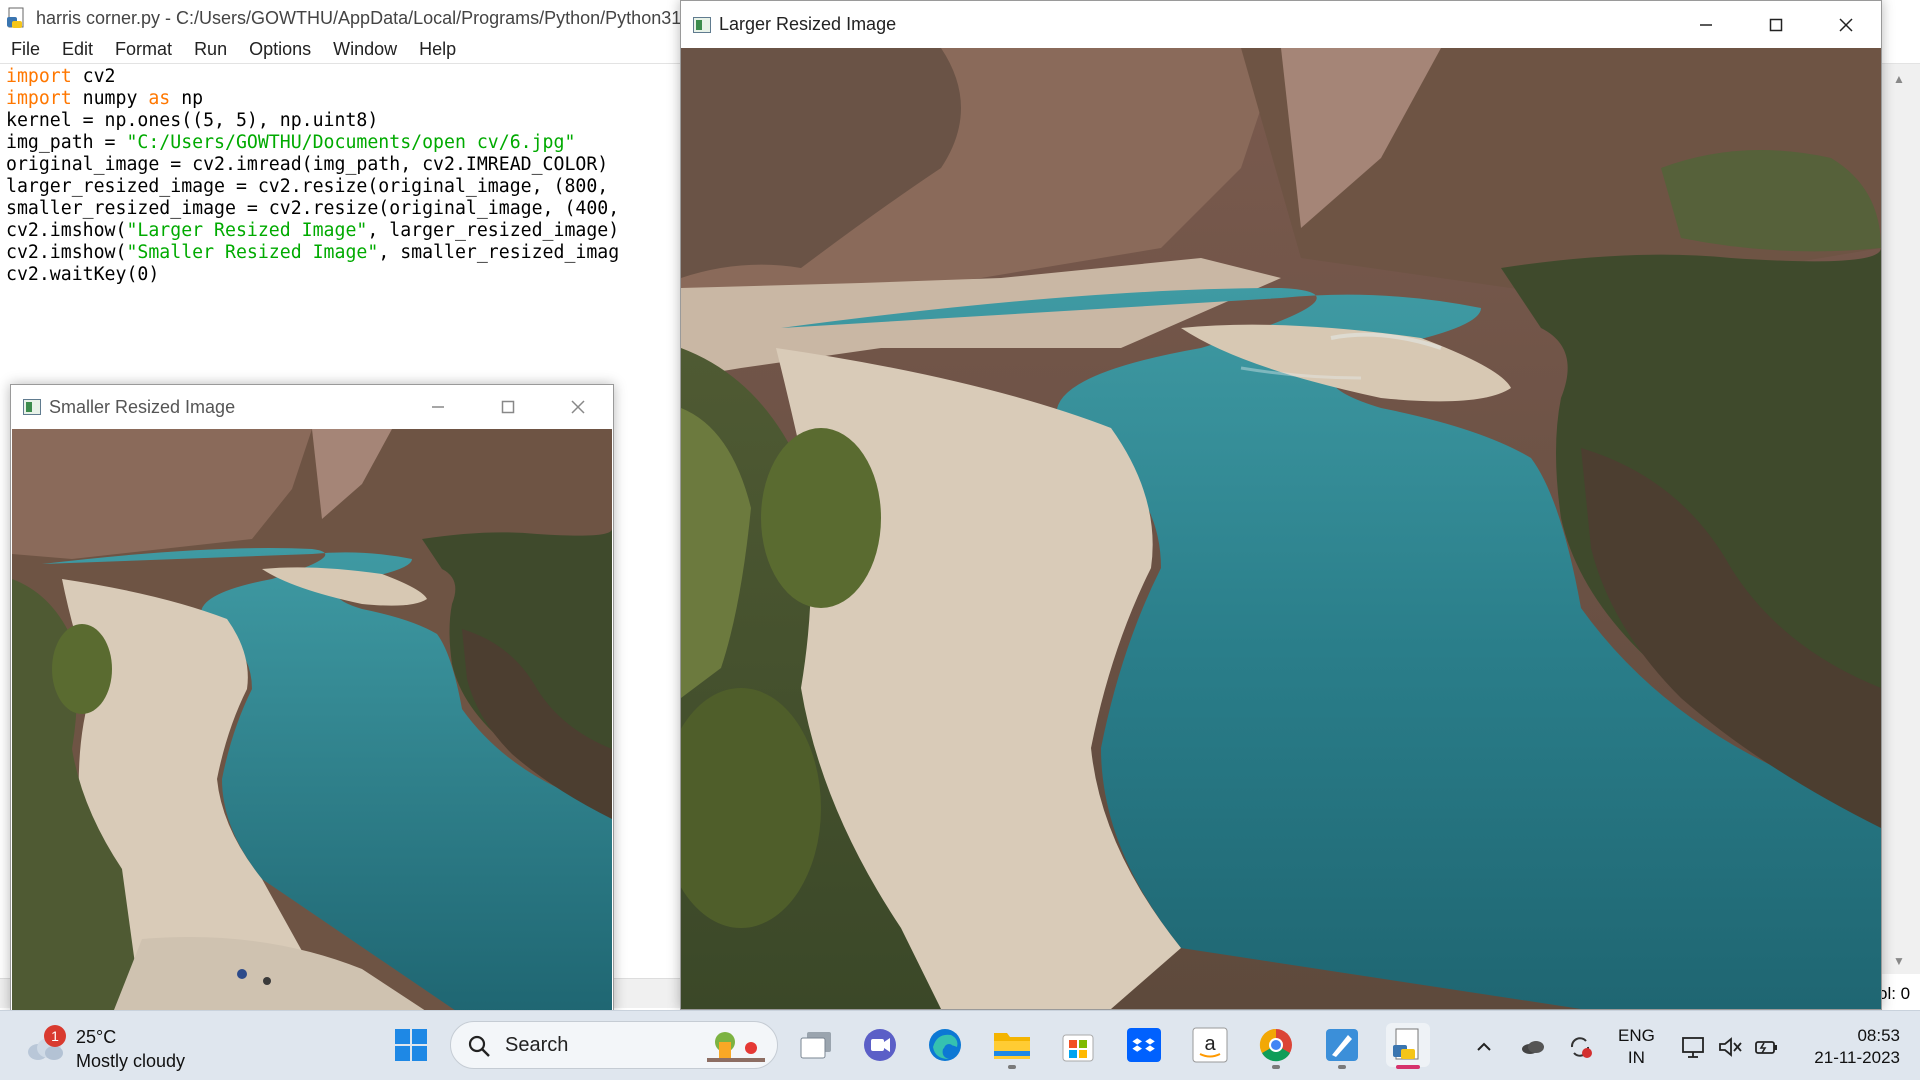 This screenshot has height=1080, width=1920. Describe the element at coordinates (142, 406) in the screenshot. I see `smaller-window-title: Smaller Resized Image` at that location.